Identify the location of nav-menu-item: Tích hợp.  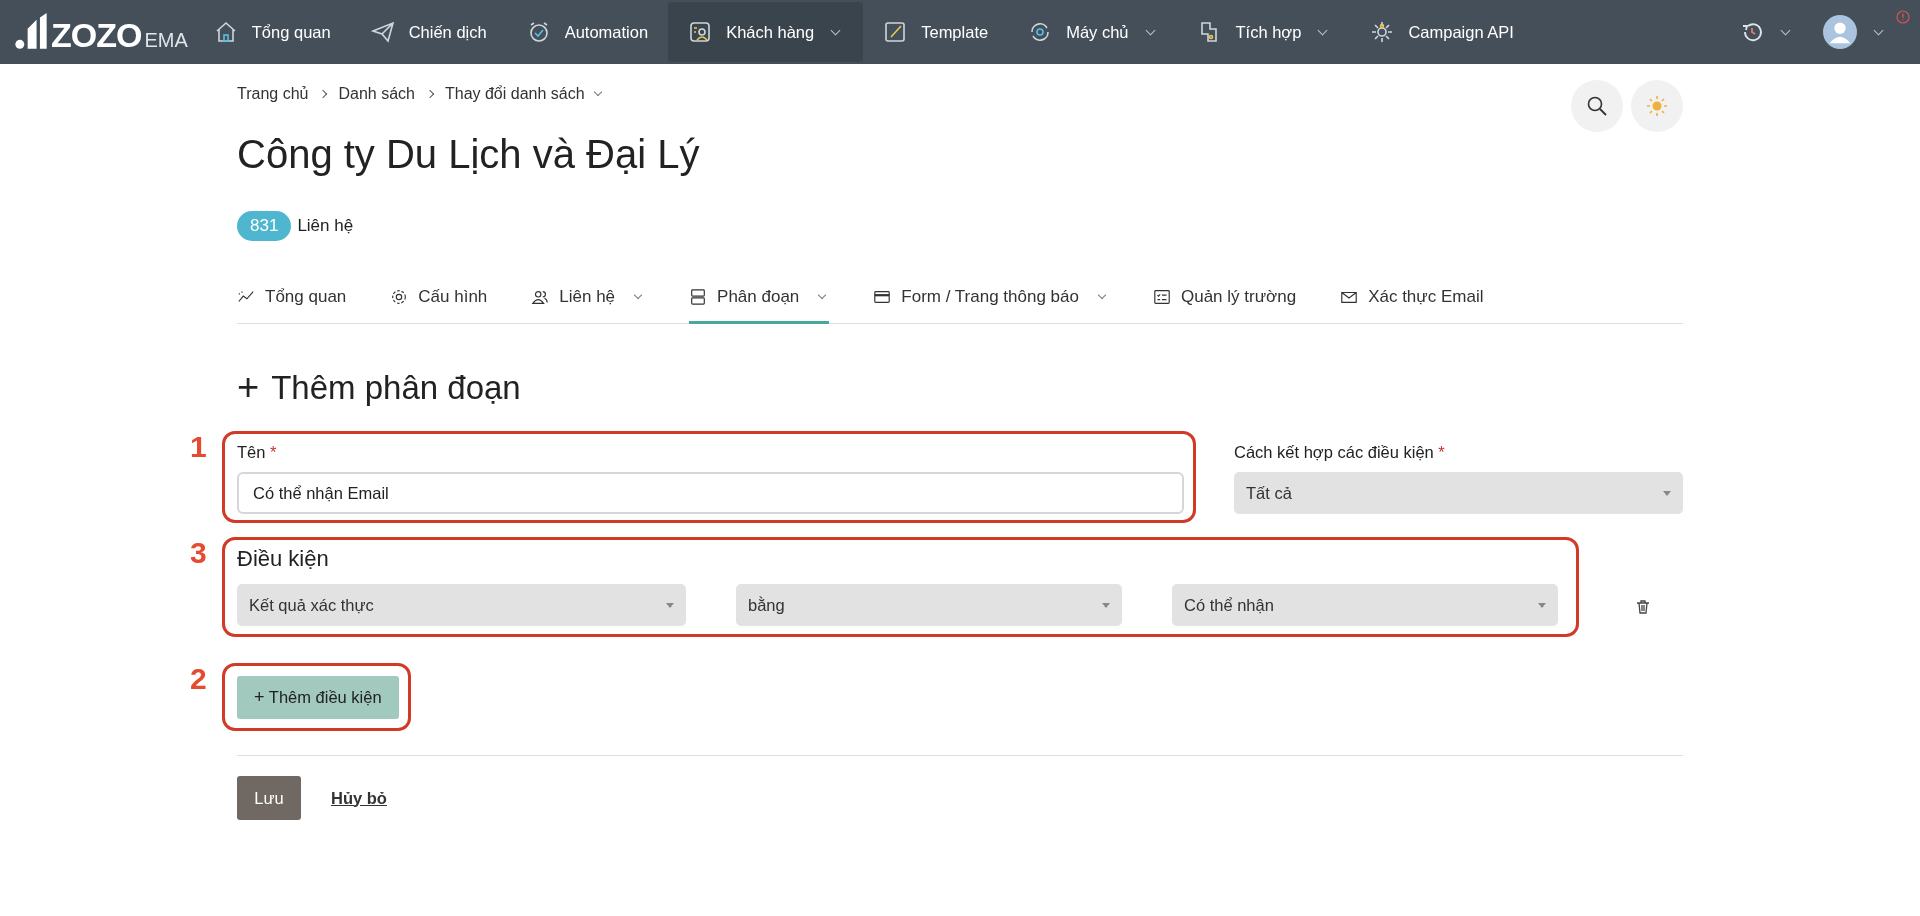
(1264, 32).